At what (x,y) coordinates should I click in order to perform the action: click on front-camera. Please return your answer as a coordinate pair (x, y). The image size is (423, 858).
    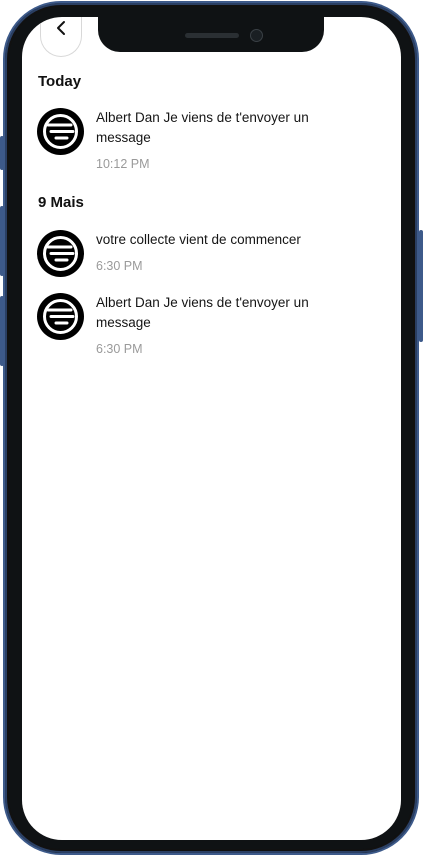
    Looking at the image, I should click on (256, 35).